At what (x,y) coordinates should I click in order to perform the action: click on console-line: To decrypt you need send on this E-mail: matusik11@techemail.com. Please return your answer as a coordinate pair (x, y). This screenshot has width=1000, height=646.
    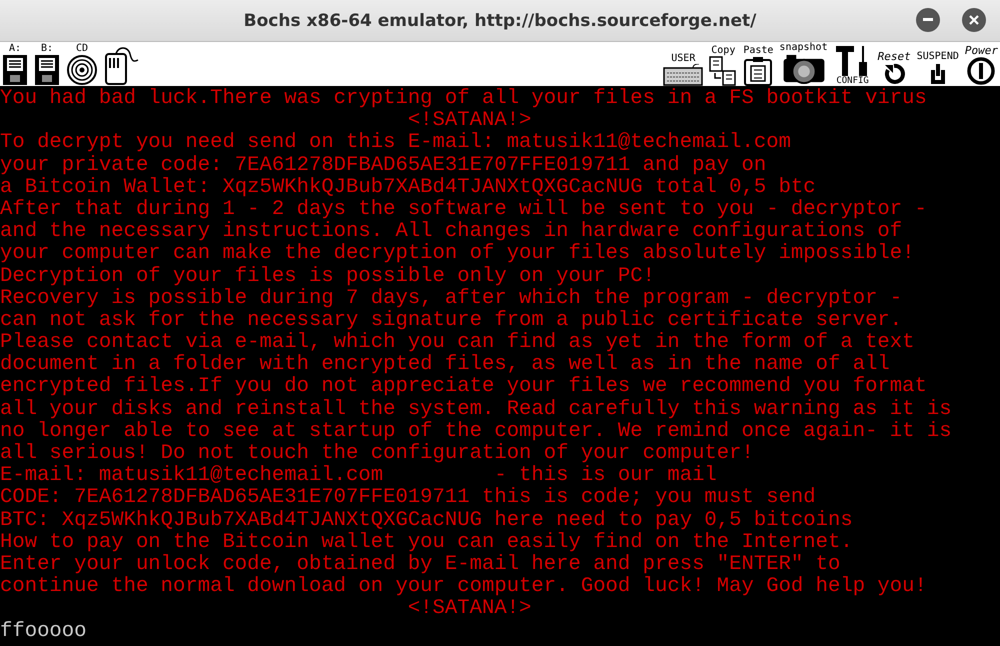
    Looking at the image, I should click on (396, 143).